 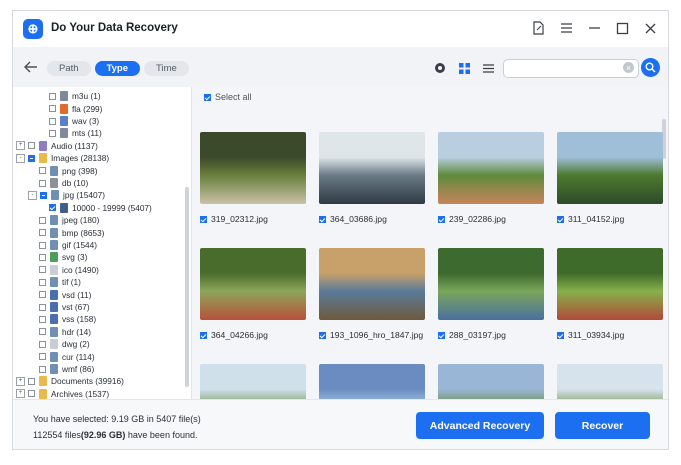 What do you see at coordinates (63, 183) in the screenshot?
I see `tree-item: db (10)` at bounding box center [63, 183].